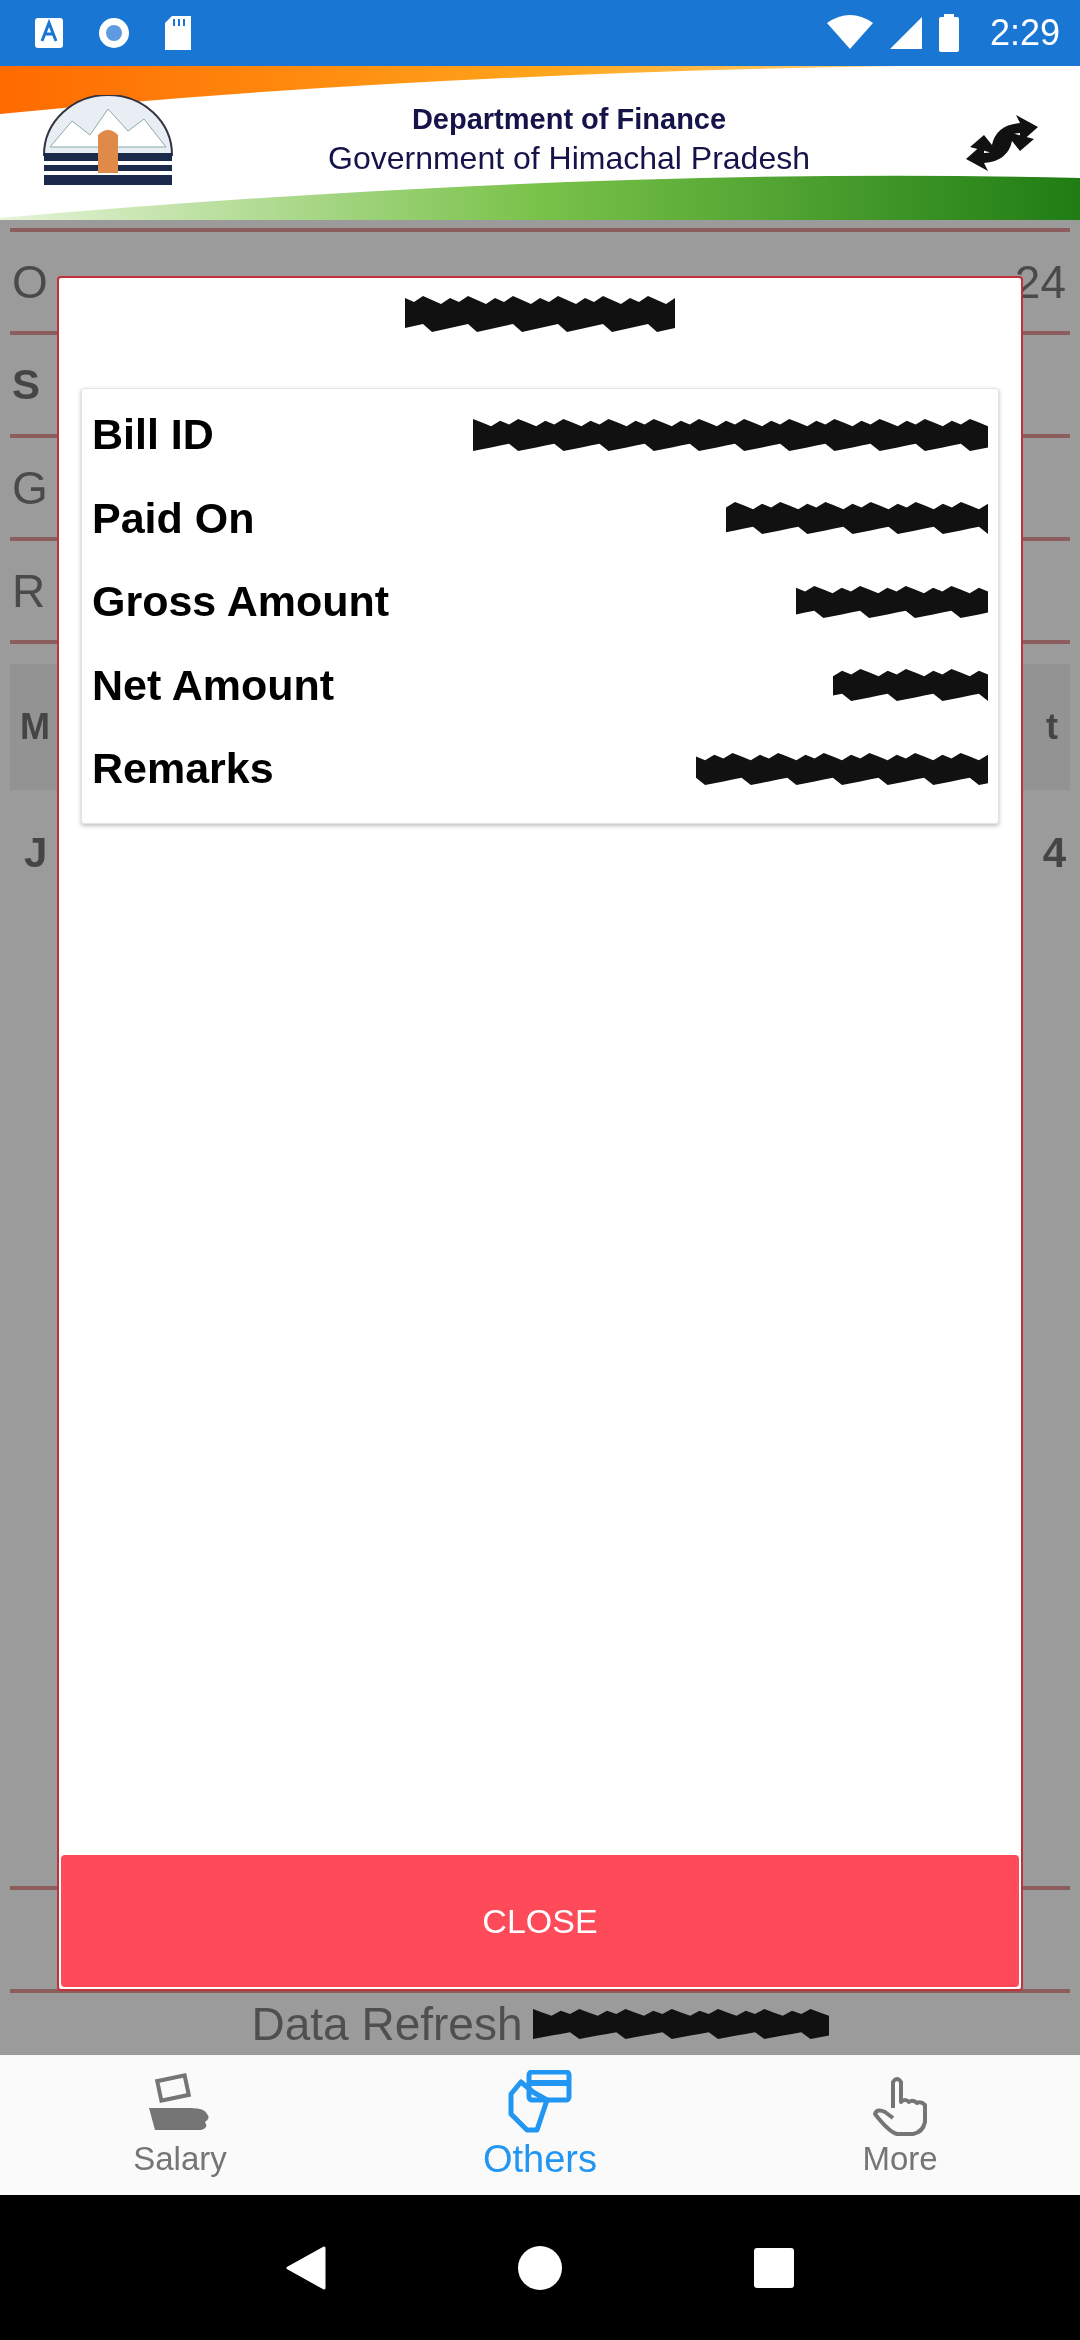 The width and height of the screenshot is (1080, 2340). Describe the element at coordinates (569, 119) in the screenshot. I see `header-title: Department of Finance` at that location.